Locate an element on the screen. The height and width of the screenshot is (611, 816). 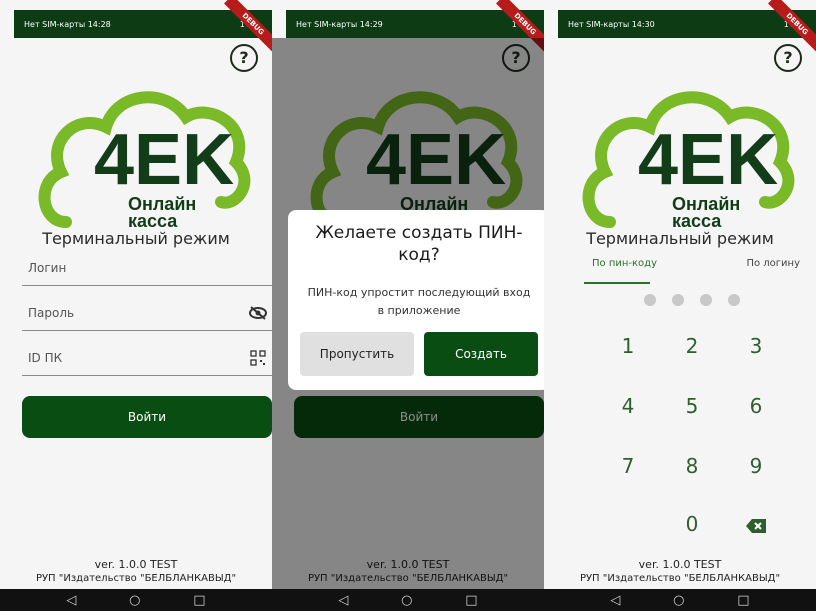
key-2: 2 is located at coordinates (692, 346).